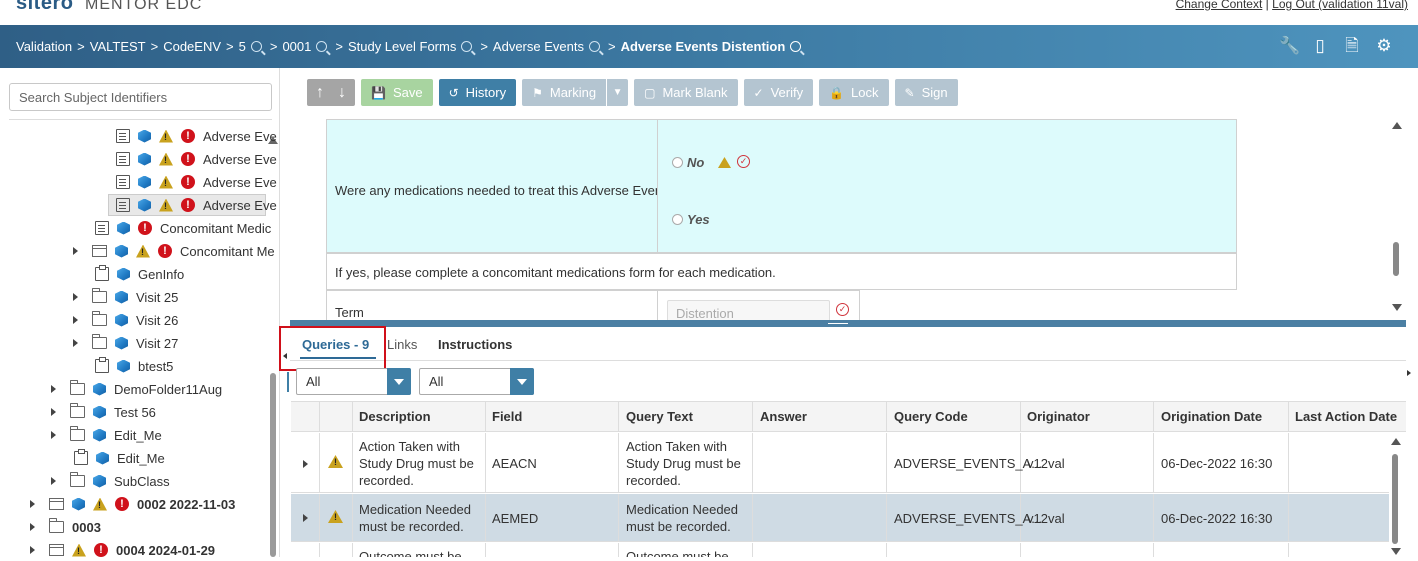  I want to click on gear-icon: ⚙, so click(1384, 46).